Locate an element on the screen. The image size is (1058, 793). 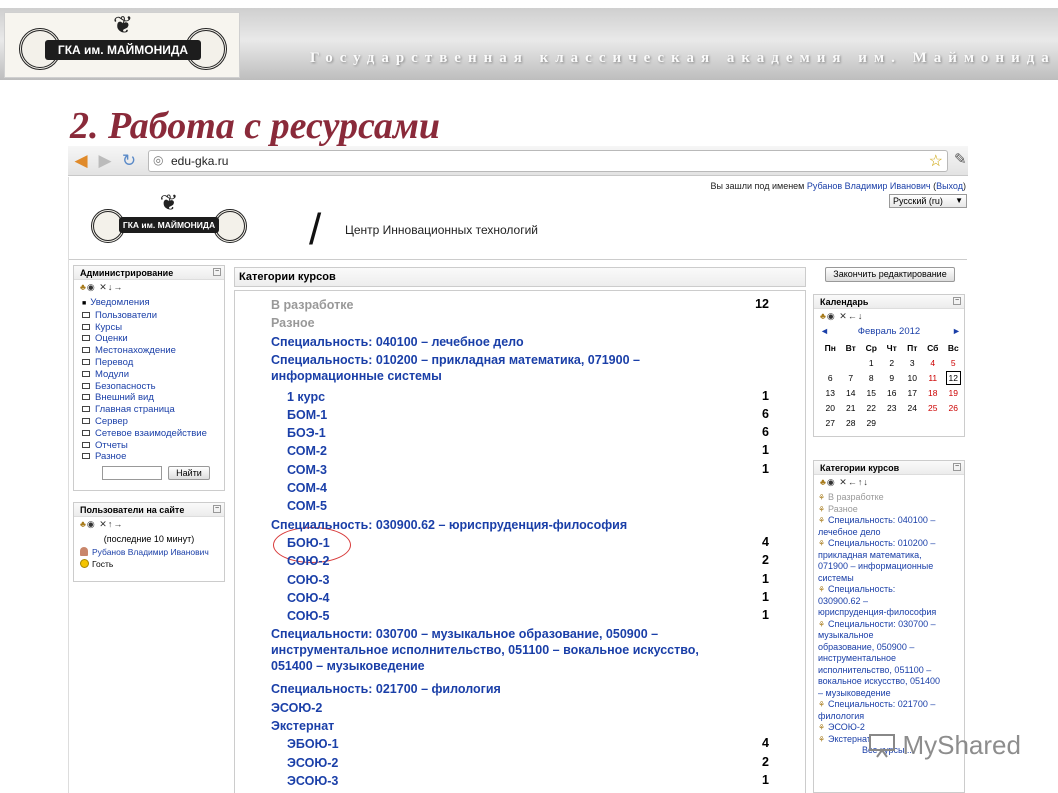
admin-menu-item: Местонахождение is located at coordinates (153, 351).